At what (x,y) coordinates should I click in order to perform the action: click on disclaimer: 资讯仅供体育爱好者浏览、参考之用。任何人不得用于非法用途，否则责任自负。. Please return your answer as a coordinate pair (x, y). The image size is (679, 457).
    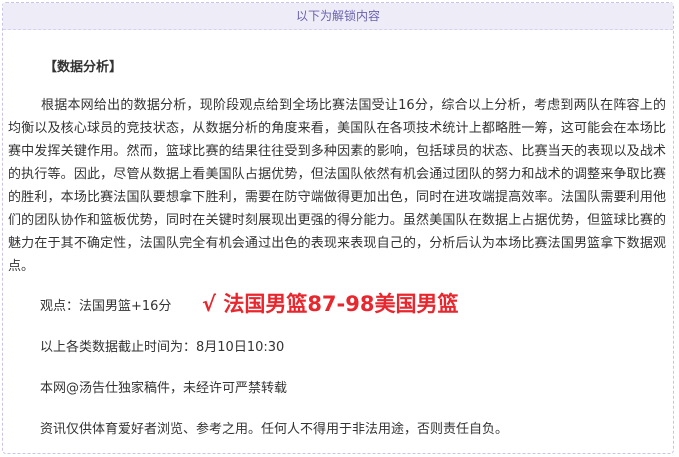
    Looking at the image, I should click on (274, 429).